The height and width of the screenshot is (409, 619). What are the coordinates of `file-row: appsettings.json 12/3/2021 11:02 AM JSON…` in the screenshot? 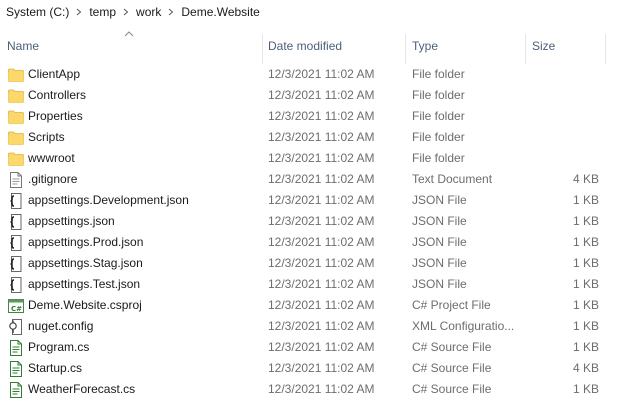 It's located at (309, 221).